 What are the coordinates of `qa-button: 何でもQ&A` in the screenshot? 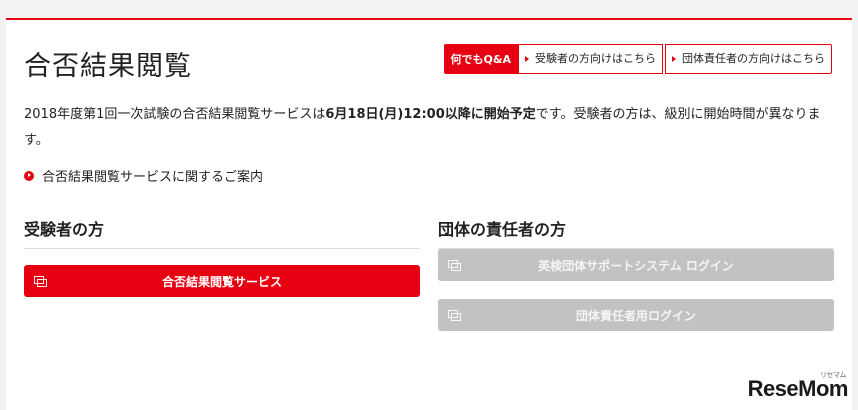 It's located at (480, 59).